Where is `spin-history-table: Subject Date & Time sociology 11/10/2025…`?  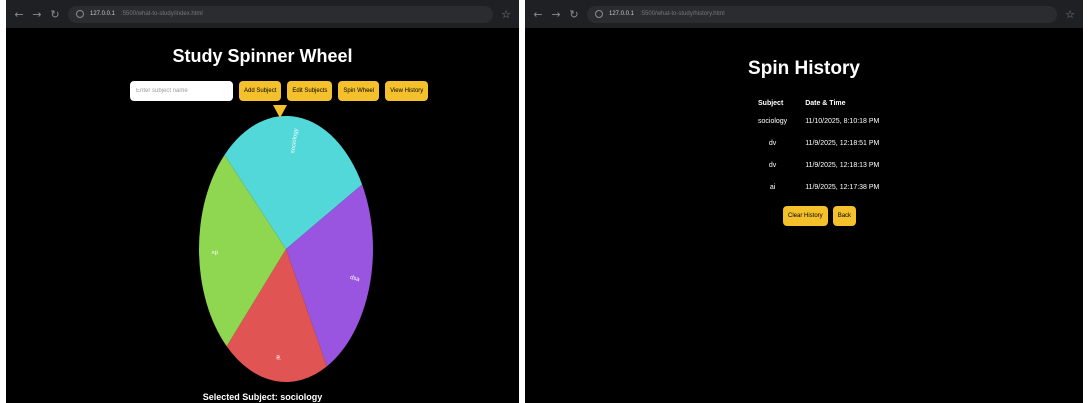
spin-history-table: Subject Date & Time sociology 11/10/2025… is located at coordinates (818, 147).